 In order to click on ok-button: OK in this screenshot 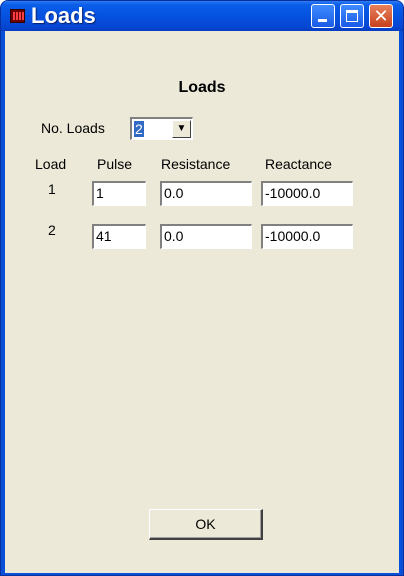, I will do `click(206, 524)`.